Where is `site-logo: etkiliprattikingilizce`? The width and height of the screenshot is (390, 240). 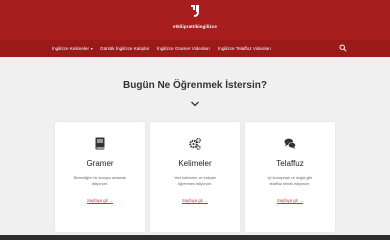 site-logo: etkiliprattikingilizce is located at coordinates (195, 16).